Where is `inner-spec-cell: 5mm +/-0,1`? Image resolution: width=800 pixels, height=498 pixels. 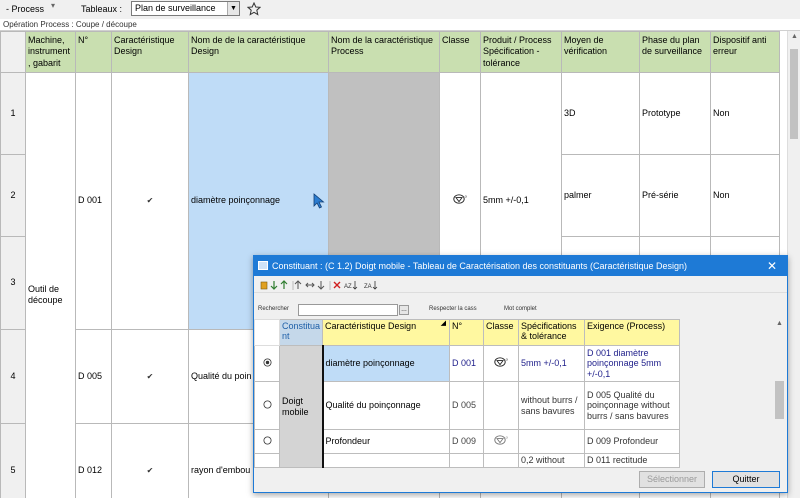 inner-spec-cell: 5mm +/-0,1 is located at coordinates (552, 363).